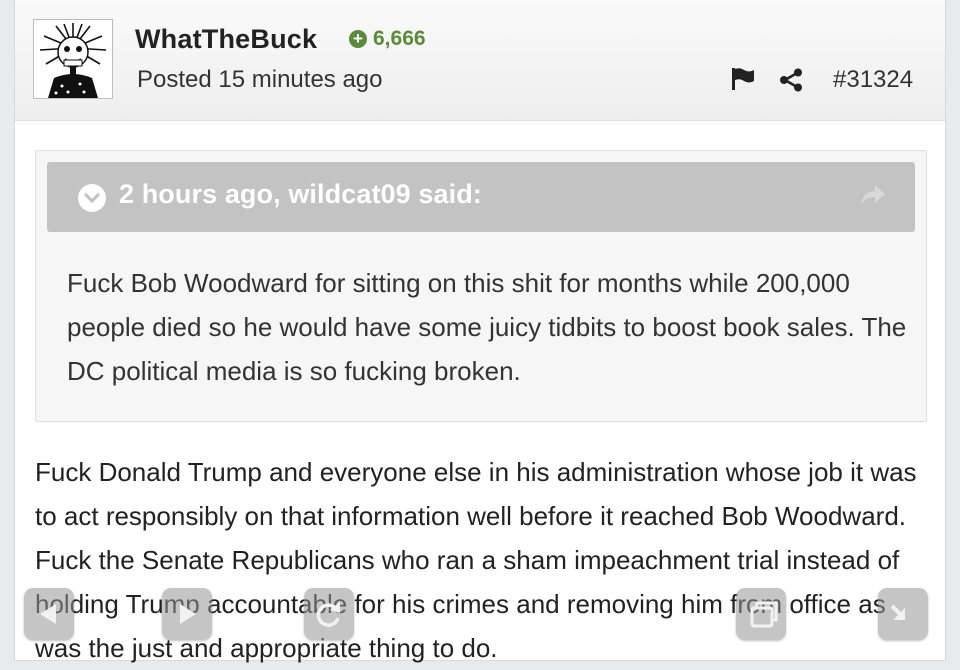  I want to click on exit-fullscreen-button, so click(903, 614).